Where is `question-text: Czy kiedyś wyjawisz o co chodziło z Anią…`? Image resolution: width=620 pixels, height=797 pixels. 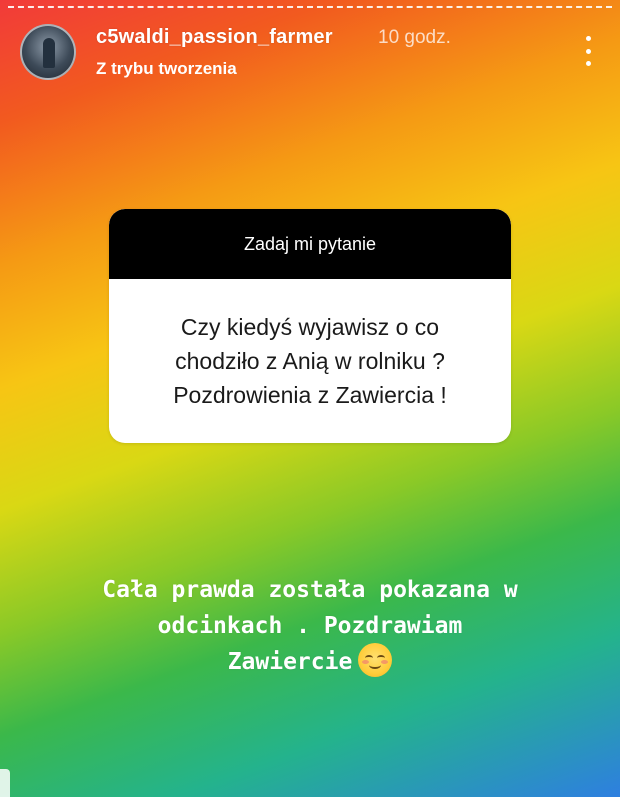 question-text: Czy kiedyś wyjawisz o co chodziło z Anią… is located at coordinates (310, 361).